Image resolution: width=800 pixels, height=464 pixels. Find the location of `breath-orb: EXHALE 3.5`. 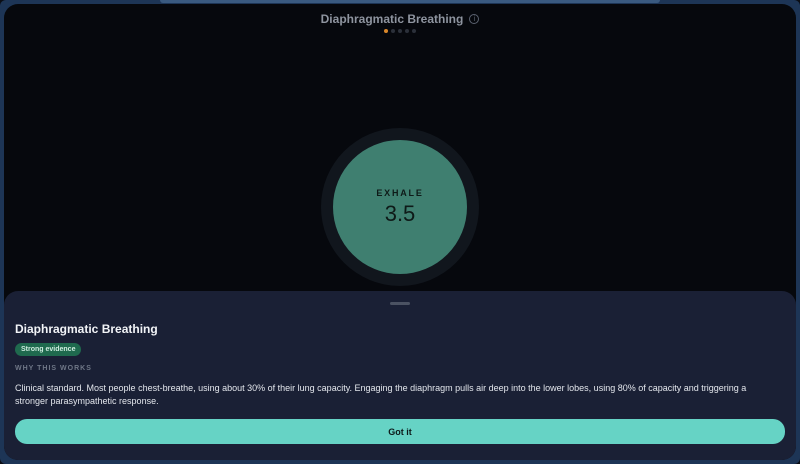

breath-orb: EXHALE 3.5 is located at coordinates (400, 207).